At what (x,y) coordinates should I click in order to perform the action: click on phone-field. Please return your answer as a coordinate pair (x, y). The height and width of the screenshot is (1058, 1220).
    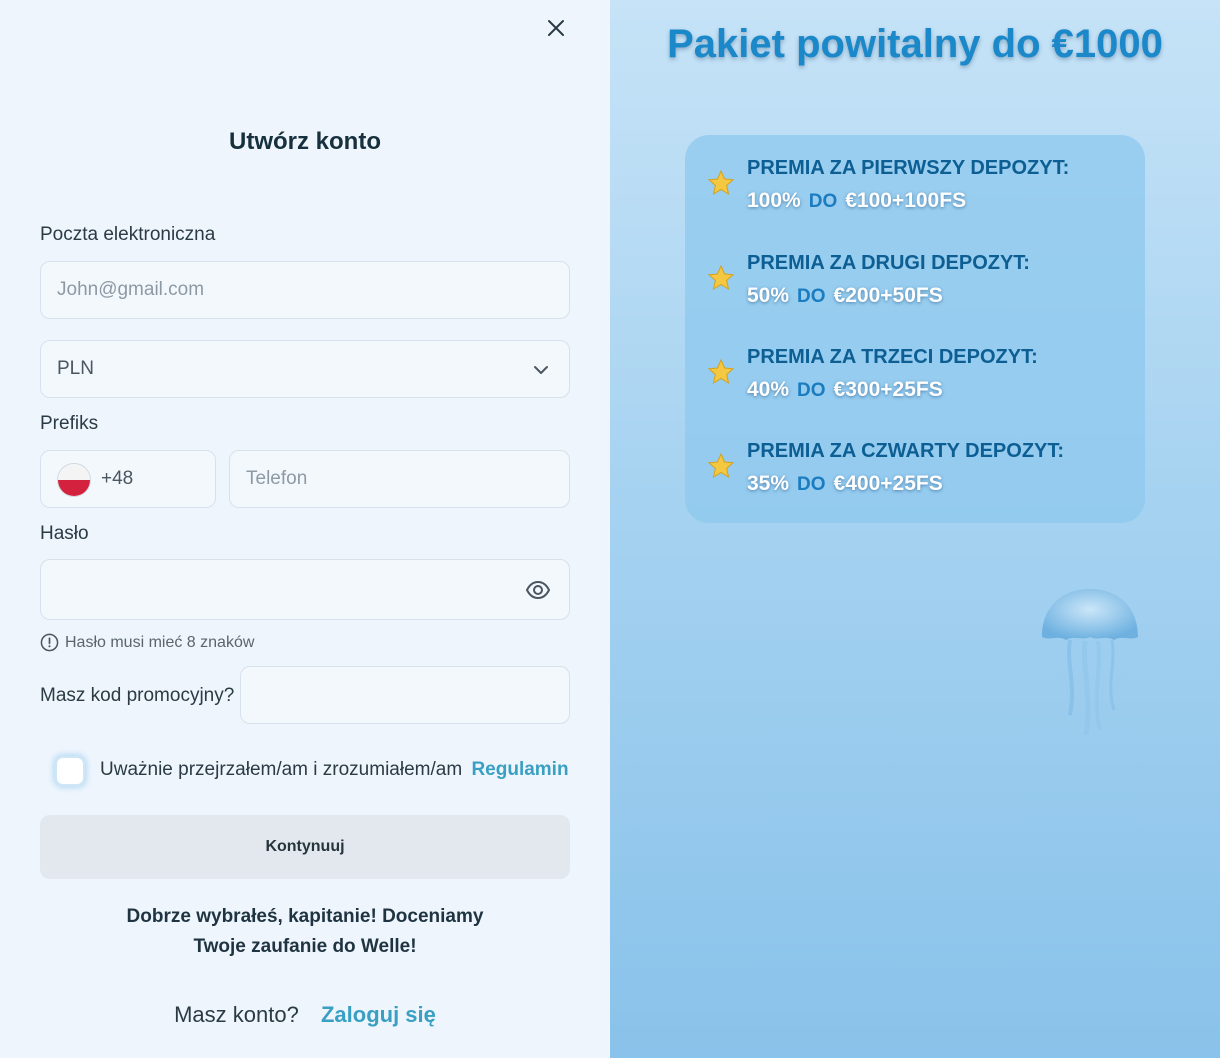
    Looking at the image, I should click on (399, 479).